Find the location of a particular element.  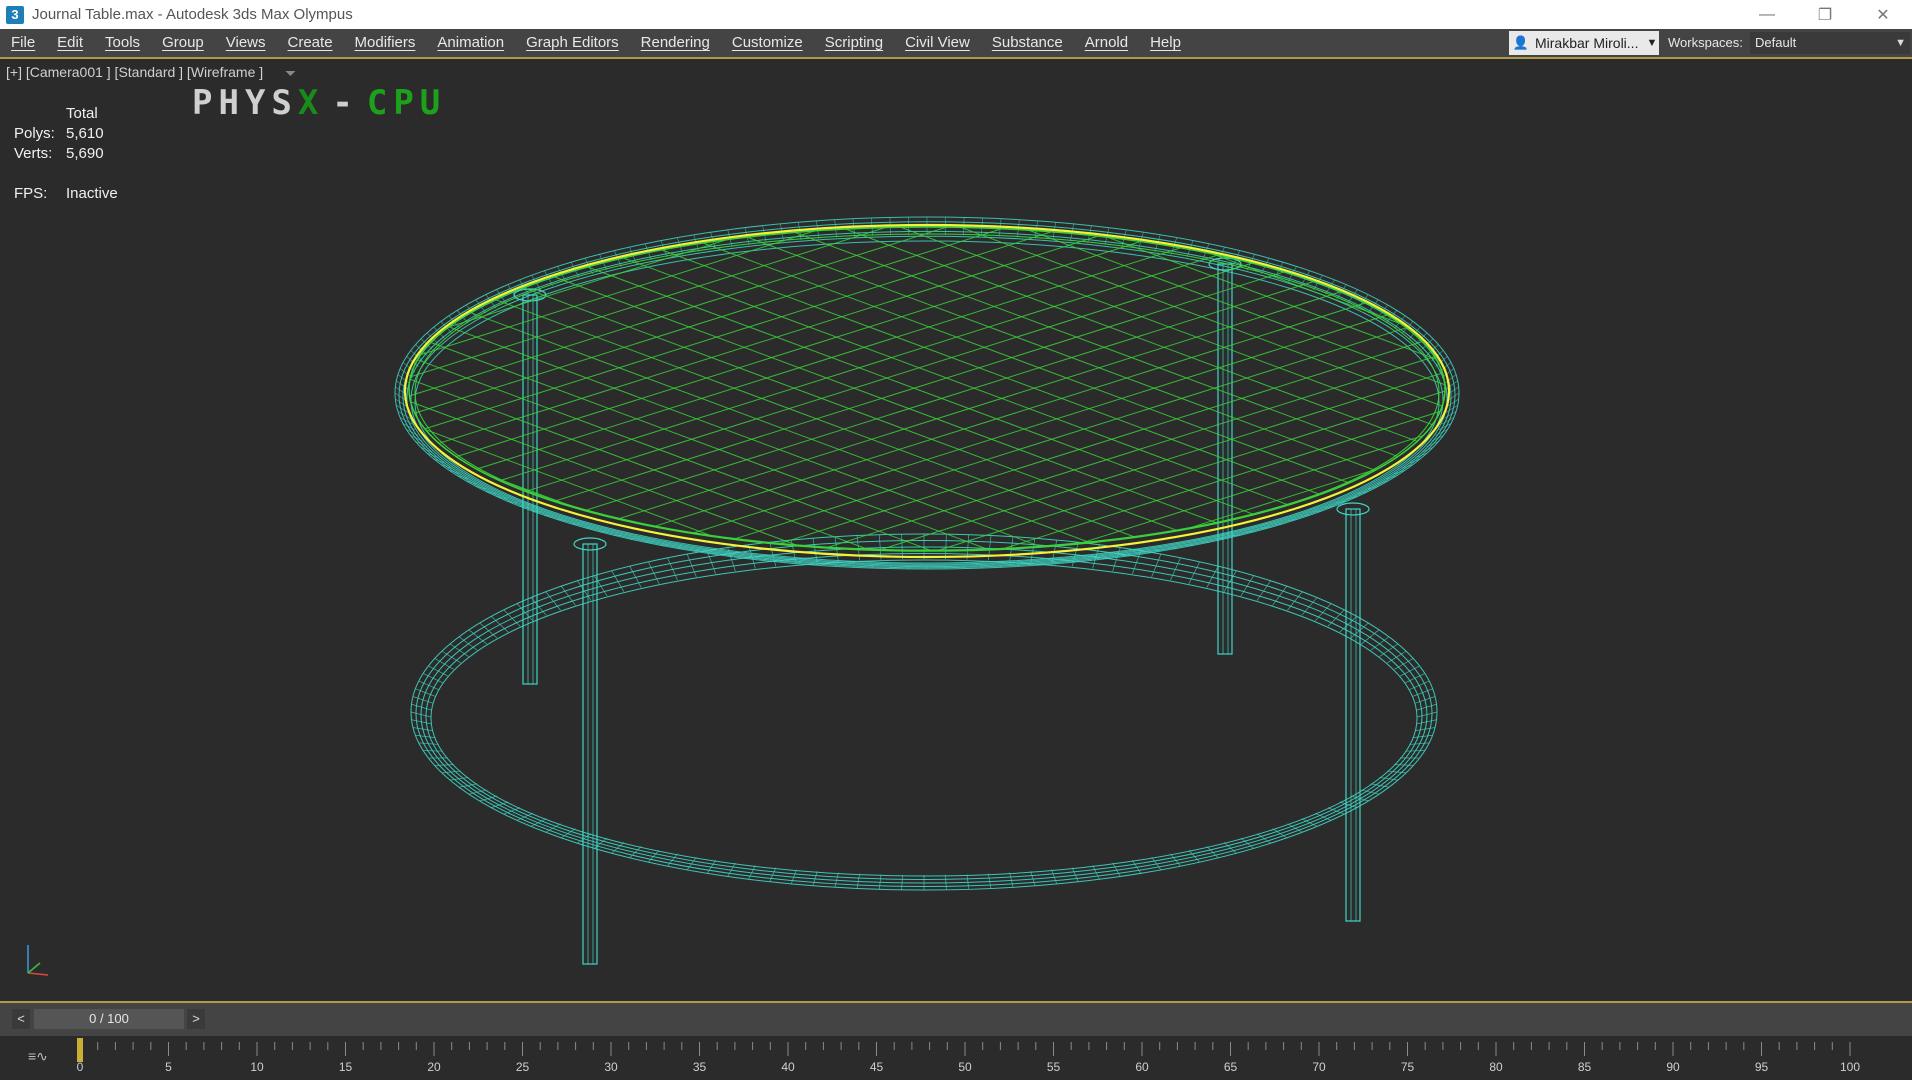

next-frame-button: > is located at coordinates (196, 1019).